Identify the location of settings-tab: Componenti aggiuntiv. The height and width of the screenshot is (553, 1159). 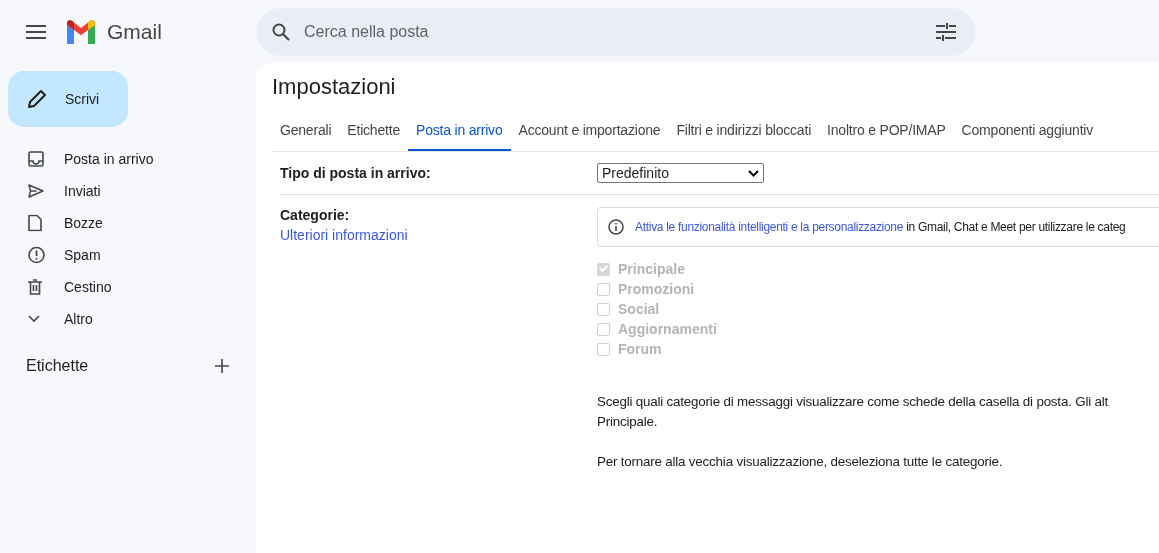
(1027, 131).